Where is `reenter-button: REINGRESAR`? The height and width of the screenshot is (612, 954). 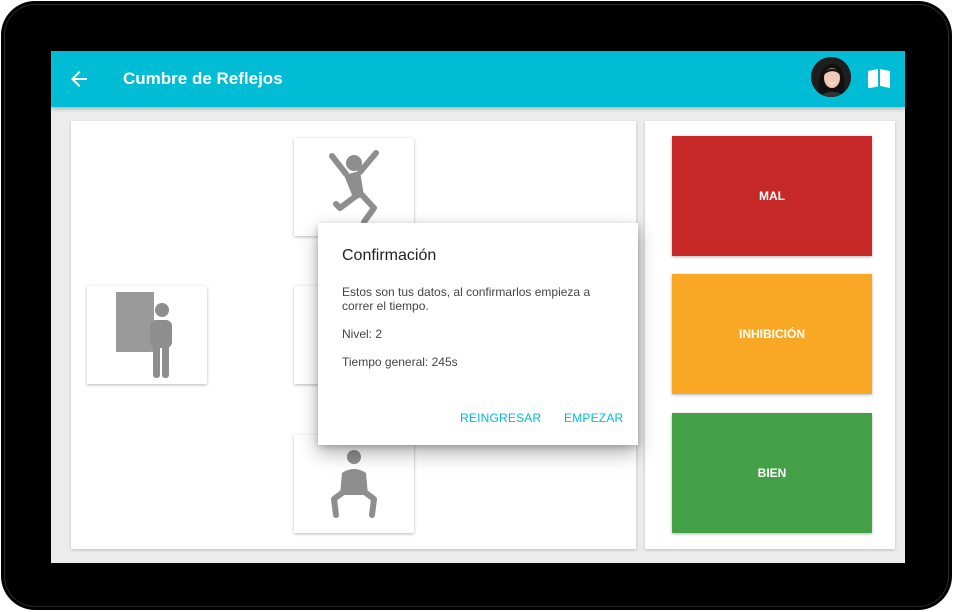 reenter-button: REINGRESAR is located at coordinates (500, 418).